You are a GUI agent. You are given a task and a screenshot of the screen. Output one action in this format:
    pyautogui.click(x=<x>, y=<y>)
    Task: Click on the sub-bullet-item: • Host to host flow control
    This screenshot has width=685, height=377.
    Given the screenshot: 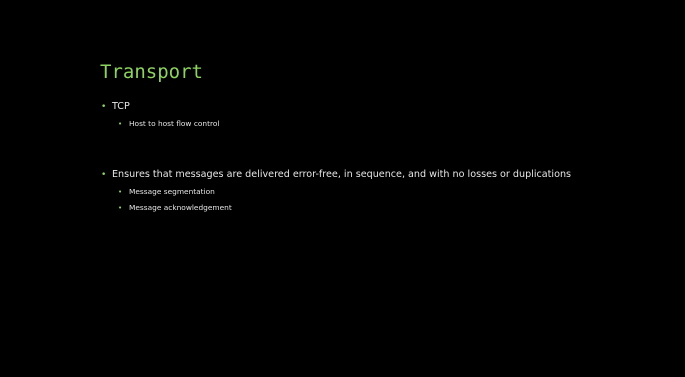 What is the action you would take?
    pyautogui.click(x=358, y=124)
    